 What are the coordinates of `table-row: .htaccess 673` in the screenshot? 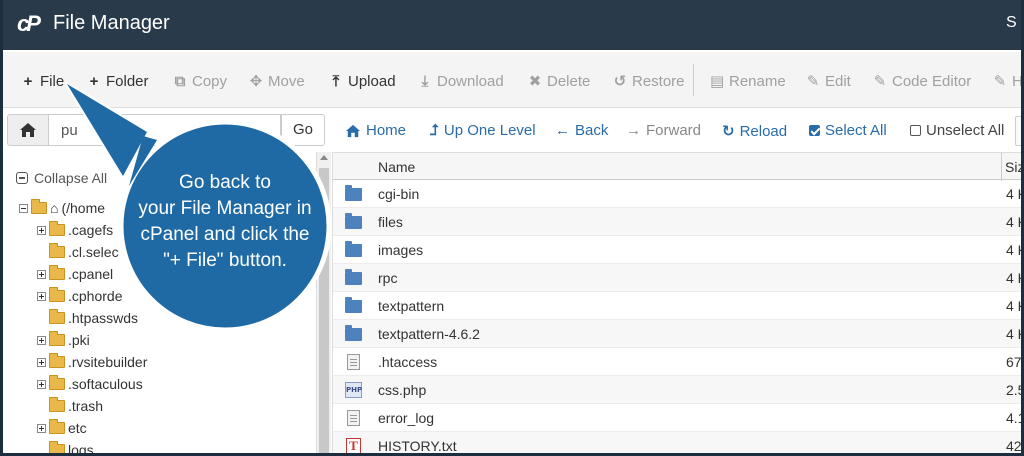 It's located at (677, 362).